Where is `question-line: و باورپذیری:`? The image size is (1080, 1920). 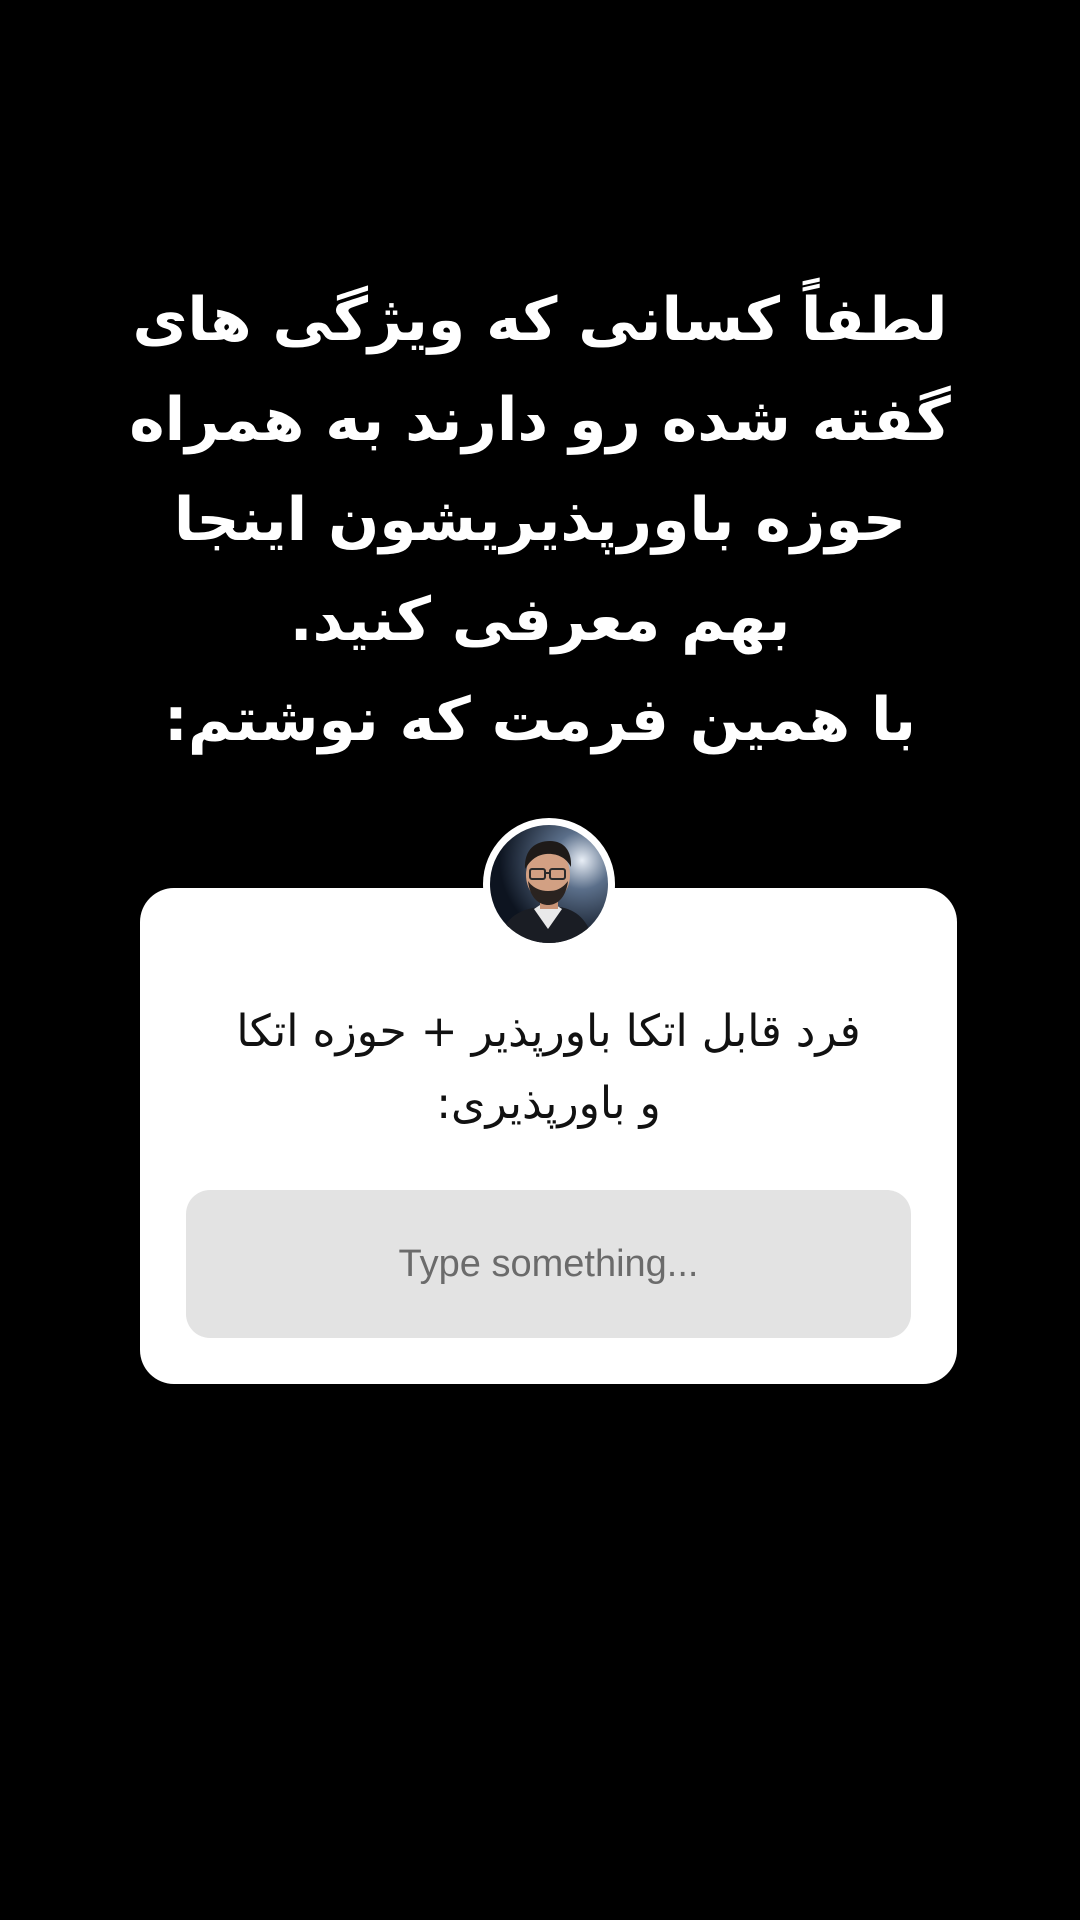 question-line: و باورپذیری: is located at coordinates (548, 1103).